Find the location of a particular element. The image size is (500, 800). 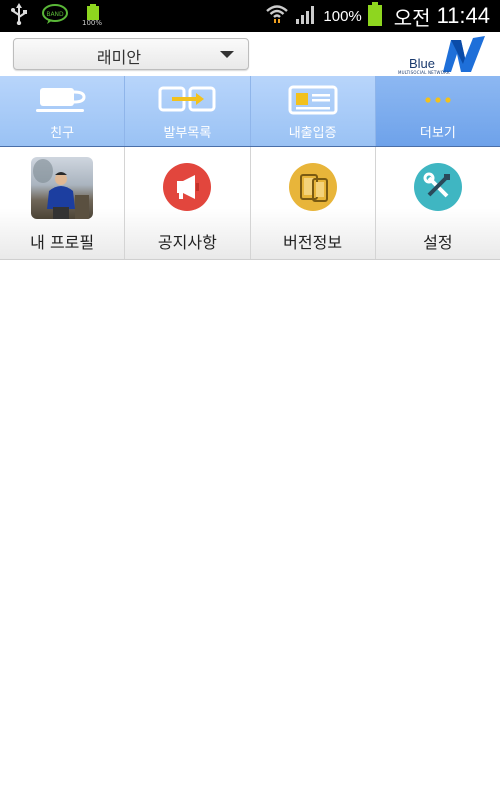

status-ampm: 오전 is located at coordinates (412, 17).